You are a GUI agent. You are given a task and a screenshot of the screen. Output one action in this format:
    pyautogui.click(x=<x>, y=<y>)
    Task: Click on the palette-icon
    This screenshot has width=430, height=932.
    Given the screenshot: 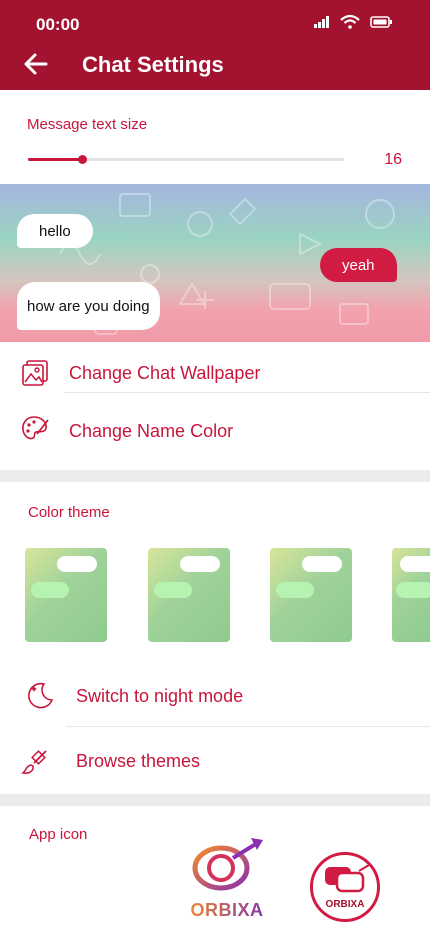 What is the action you would take?
    pyautogui.click(x=35, y=428)
    